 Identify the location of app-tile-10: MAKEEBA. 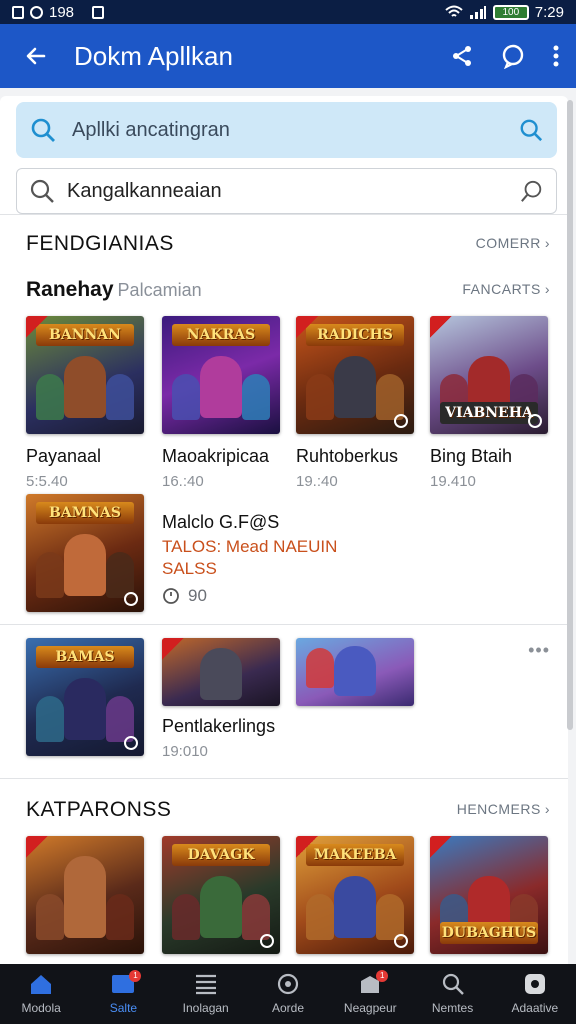
(355, 895).